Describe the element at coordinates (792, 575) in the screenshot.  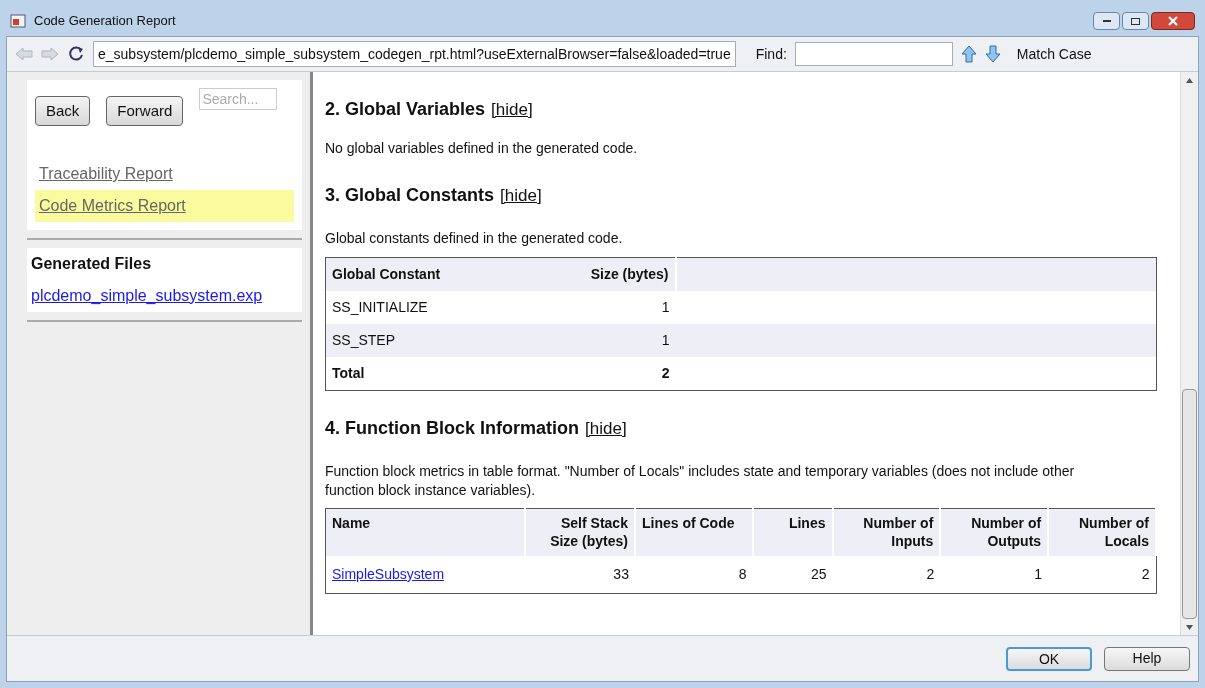
I see `table-cell: 25` at that location.